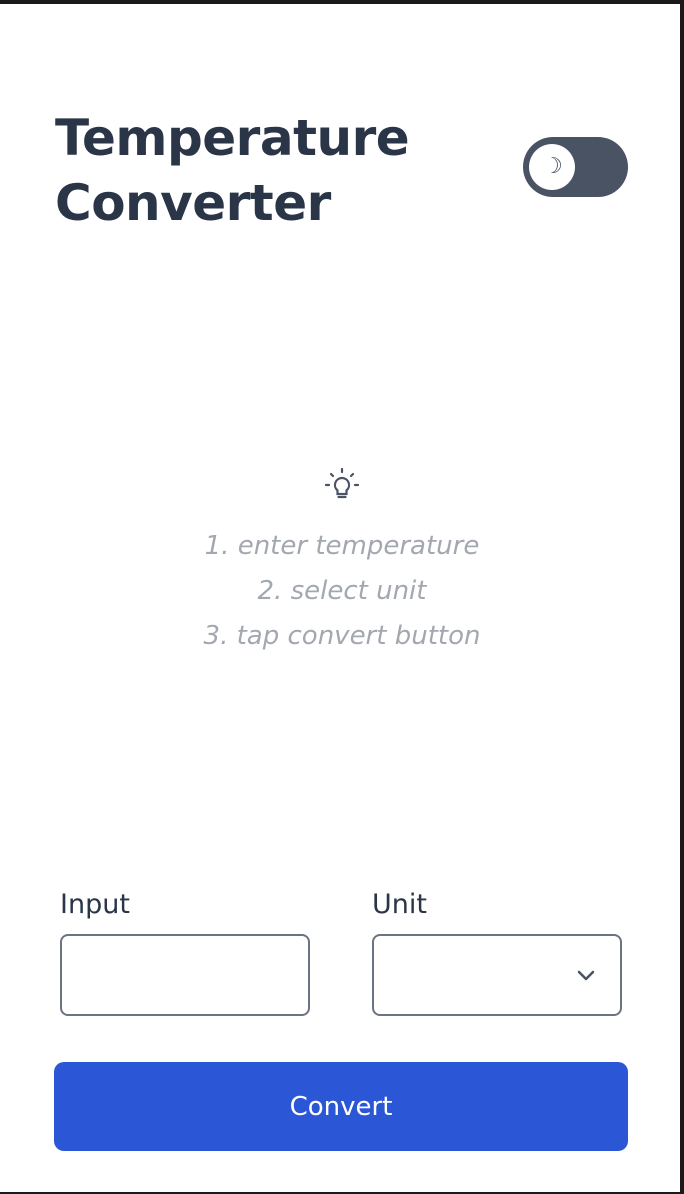 This screenshot has width=684, height=1194. Describe the element at coordinates (185, 975) in the screenshot. I see `temperature-input` at that location.